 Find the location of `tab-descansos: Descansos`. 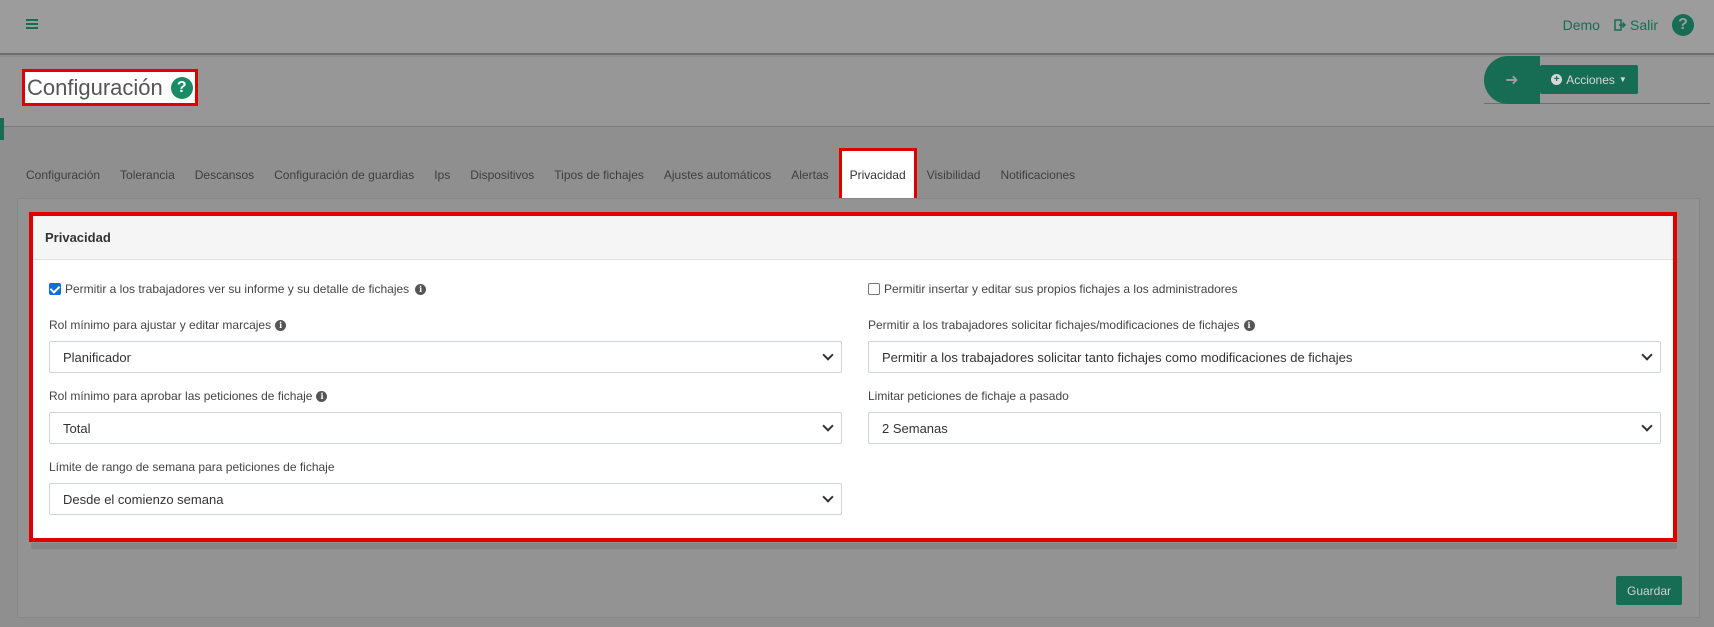

tab-descansos: Descansos is located at coordinates (224, 175).